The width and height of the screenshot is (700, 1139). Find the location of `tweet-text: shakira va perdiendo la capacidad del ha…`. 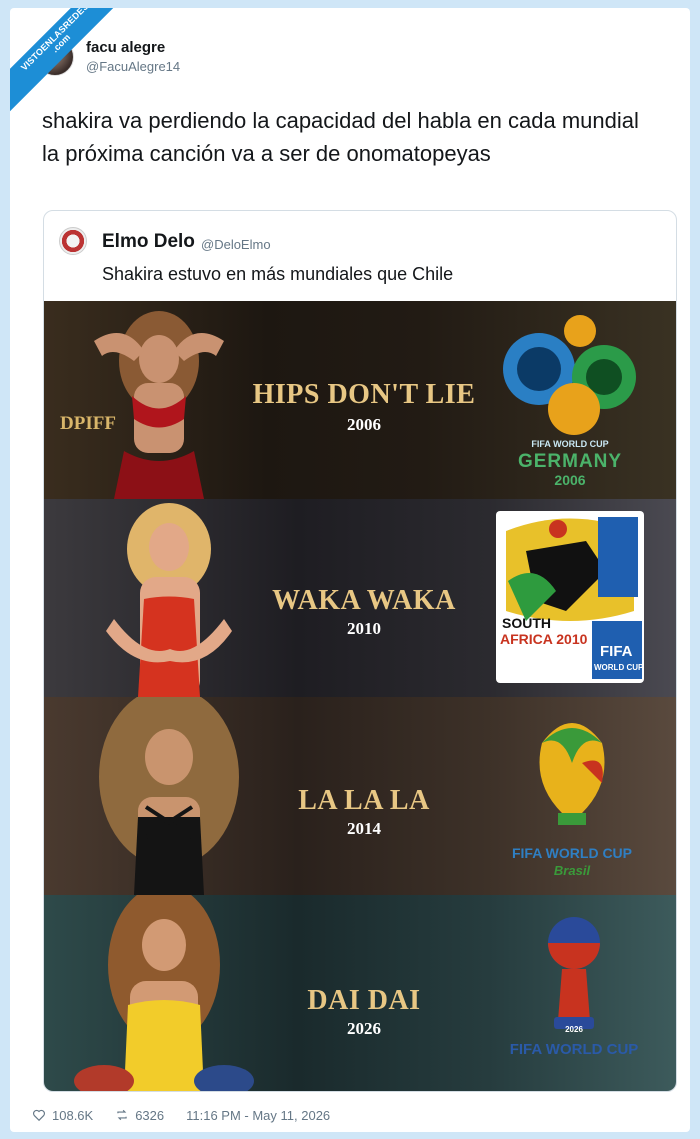

tweet-text: shakira va perdiendo la capacidad del ha… is located at coordinates (340, 137).